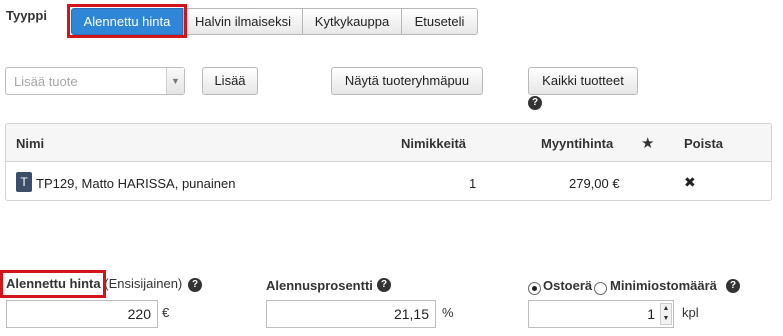 This screenshot has width=783, height=336. Describe the element at coordinates (577, 143) in the screenshot. I see `column-header-price: Myyntihinta` at that location.